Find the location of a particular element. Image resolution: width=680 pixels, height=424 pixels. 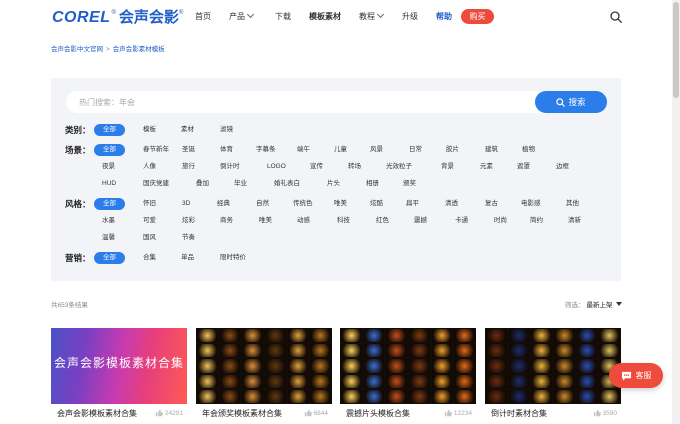

filter-tag-style: 其他 is located at coordinates (572, 204).